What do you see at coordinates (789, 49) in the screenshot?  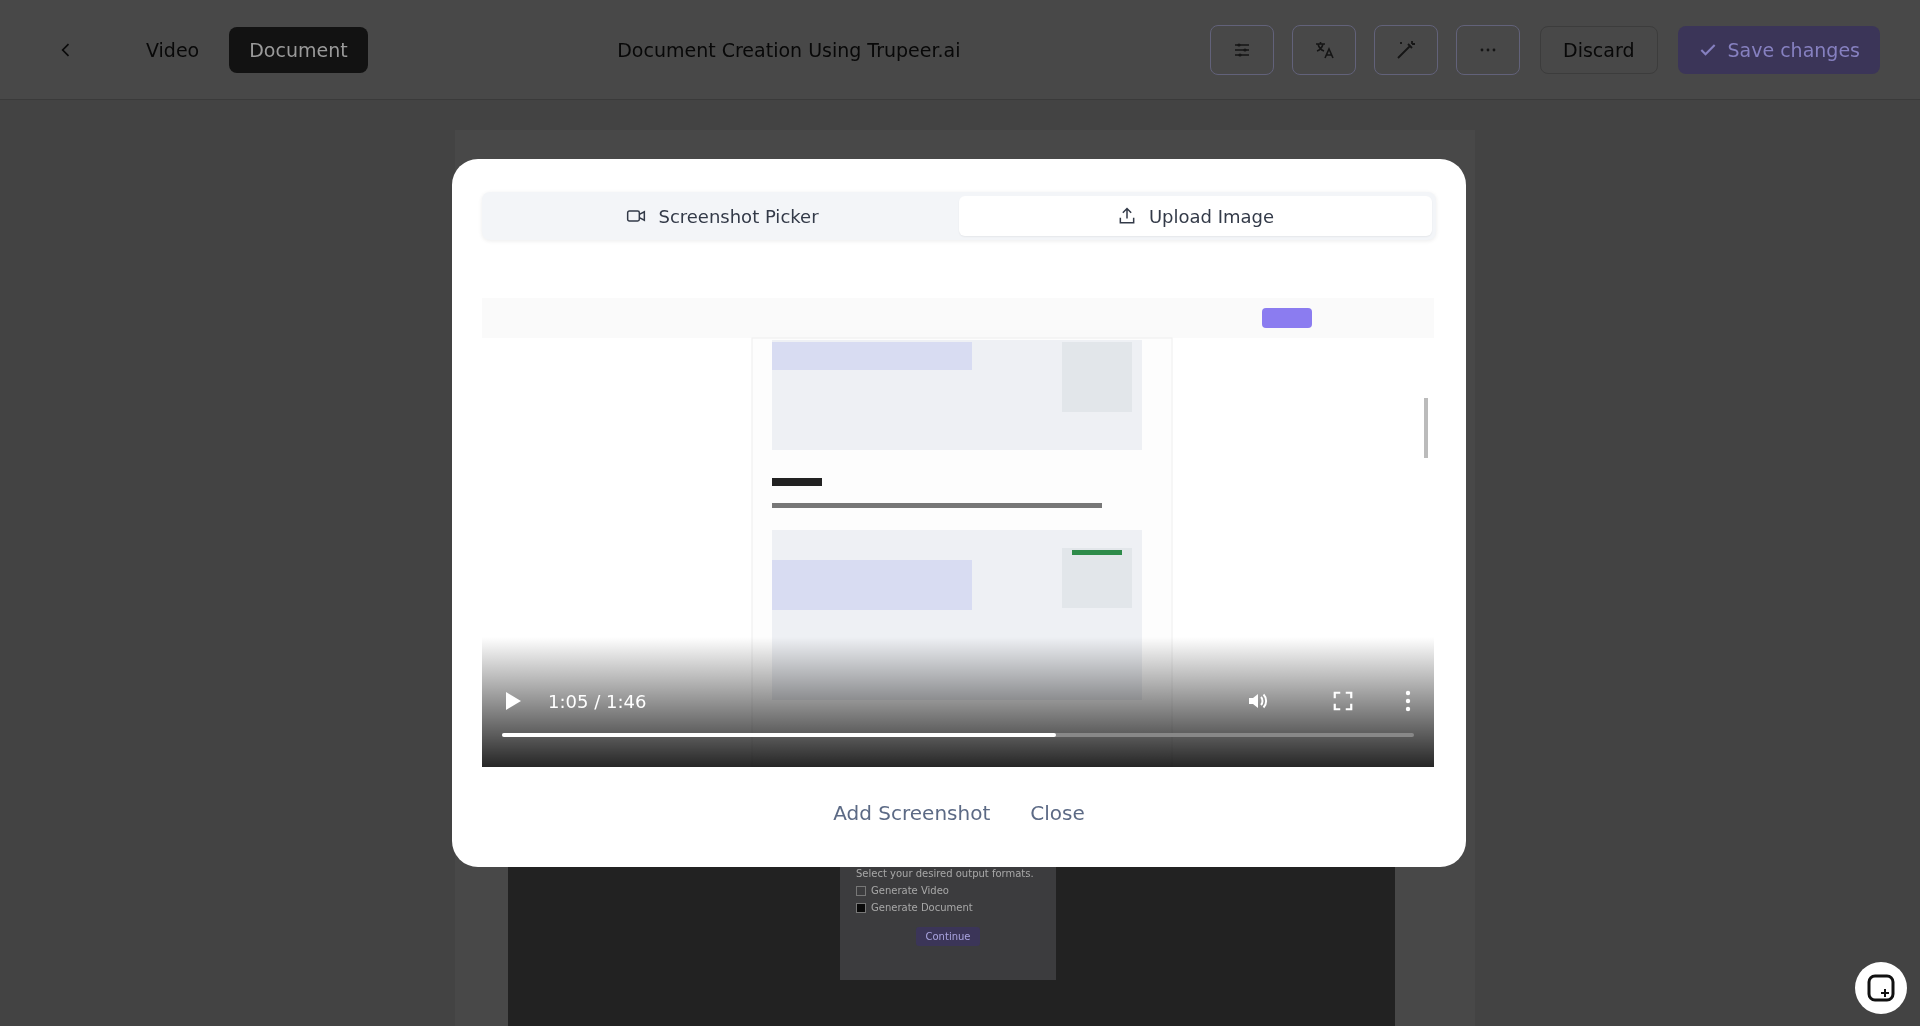 I see `document-title: Document Creation Using Trupeer.ai` at bounding box center [789, 49].